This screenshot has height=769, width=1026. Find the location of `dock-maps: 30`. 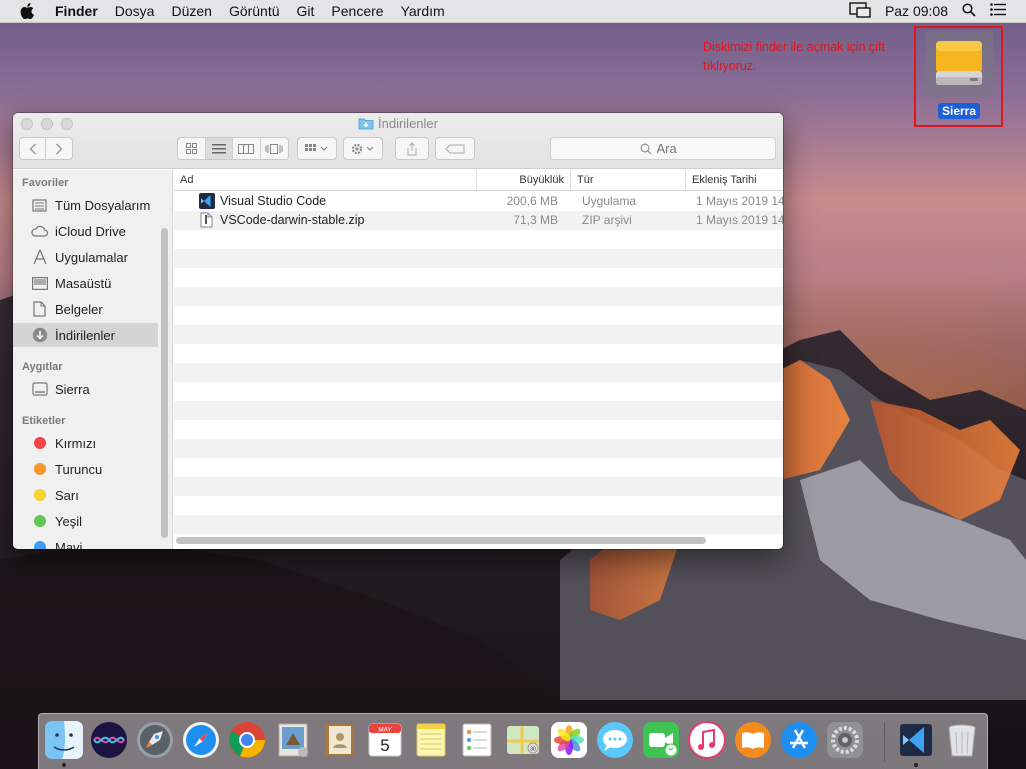

dock-maps: 30 is located at coordinates (523, 740).